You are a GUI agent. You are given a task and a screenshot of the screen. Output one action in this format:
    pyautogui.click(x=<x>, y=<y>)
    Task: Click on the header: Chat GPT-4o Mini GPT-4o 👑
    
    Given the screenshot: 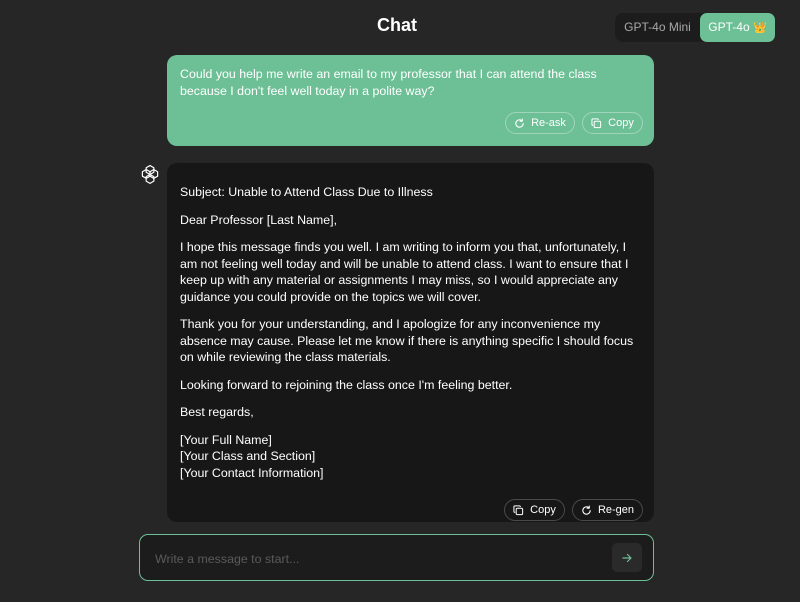 What is the action you would take?
    pyautogui.click(x=400, y=27)
    